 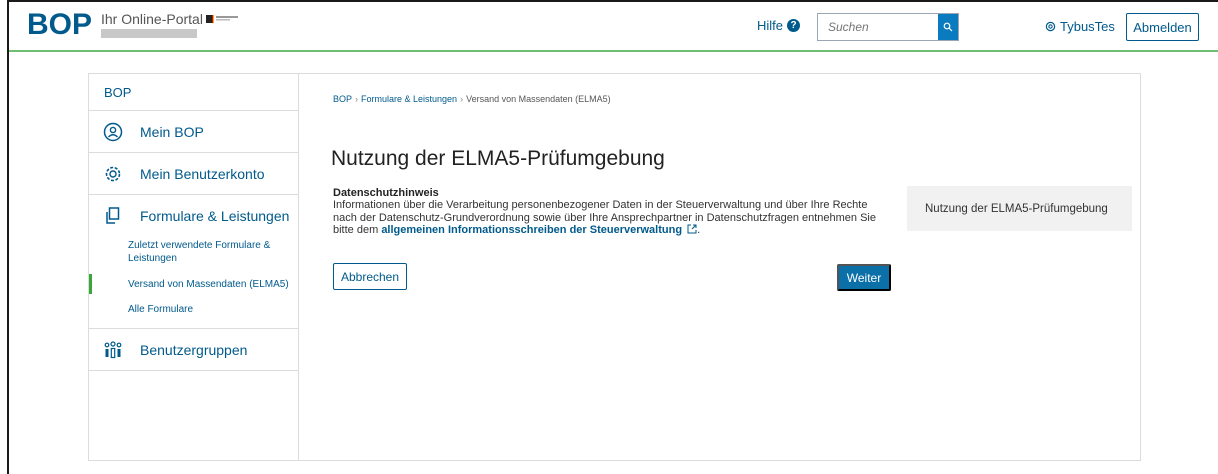 What do you see at coordinates (152, 19) in the screenshot?
I see `portal-subtitle: Ihr Online-Portal` at bounding box center [152, 19].